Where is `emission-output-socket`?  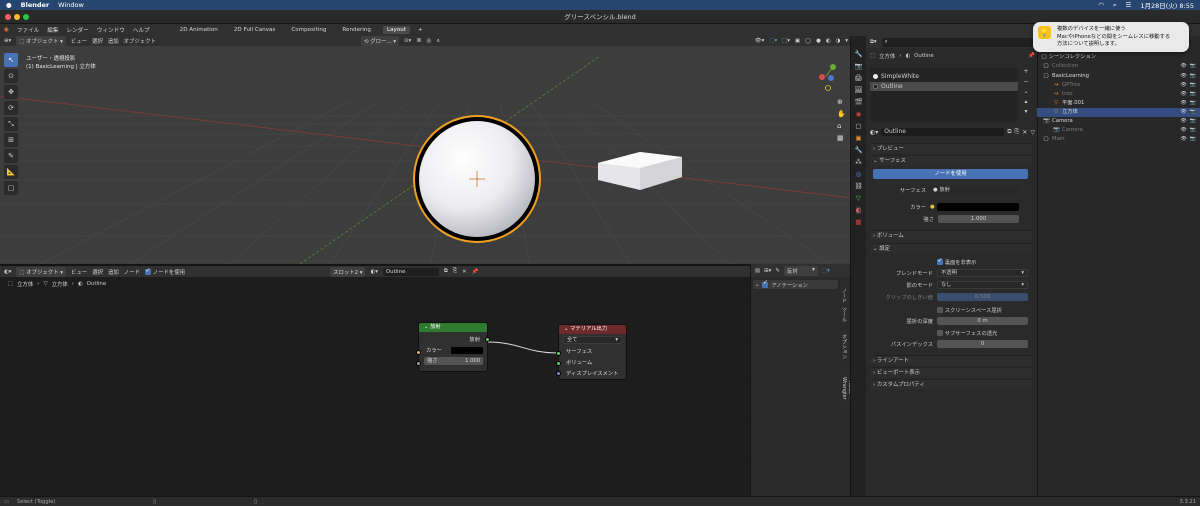
emission-output-socket is located at coordinates (487, 339).